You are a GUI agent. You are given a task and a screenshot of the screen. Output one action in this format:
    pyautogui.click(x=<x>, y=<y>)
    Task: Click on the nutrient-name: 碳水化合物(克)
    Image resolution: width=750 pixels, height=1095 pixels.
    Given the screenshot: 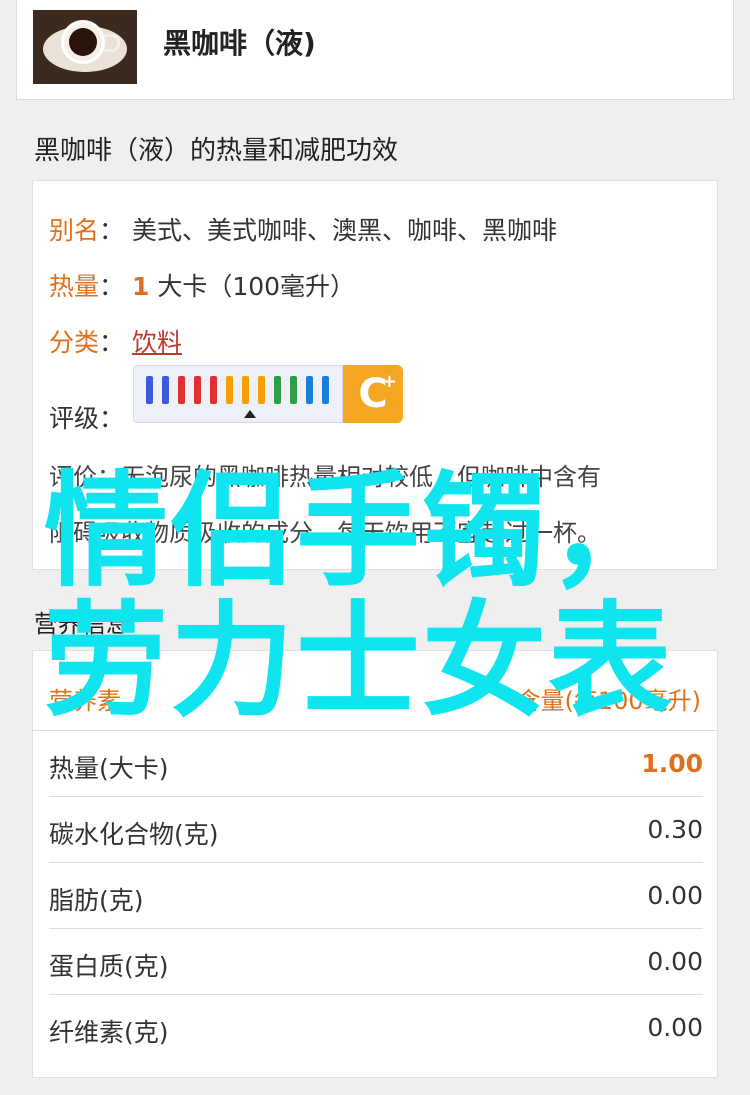 What is the action you would take?
    pyautogui.click(x=134, y=834)
    